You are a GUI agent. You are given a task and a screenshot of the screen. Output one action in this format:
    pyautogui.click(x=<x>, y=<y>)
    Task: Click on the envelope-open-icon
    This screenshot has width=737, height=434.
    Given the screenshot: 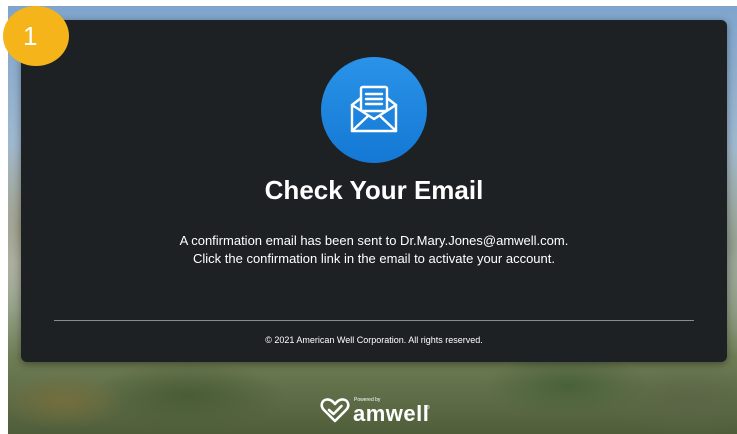 What is the action you would take?
    pyautogui.click(x=374, y=110)
    